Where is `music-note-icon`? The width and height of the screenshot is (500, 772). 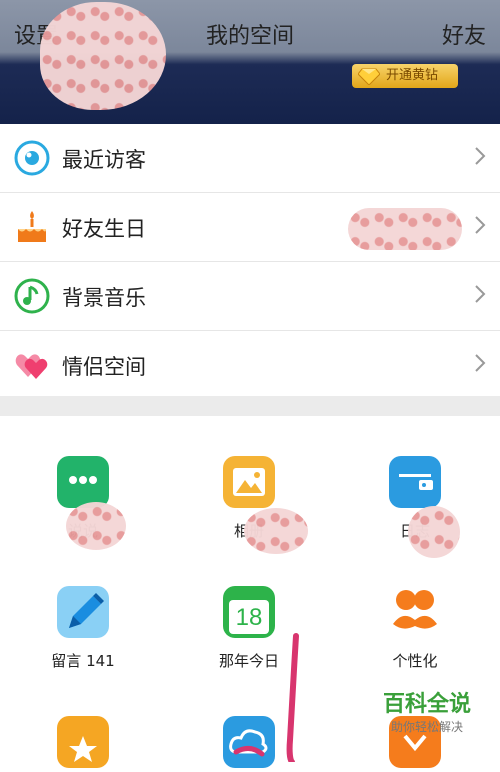 music-note-icon is located at coordinates (32, 296).